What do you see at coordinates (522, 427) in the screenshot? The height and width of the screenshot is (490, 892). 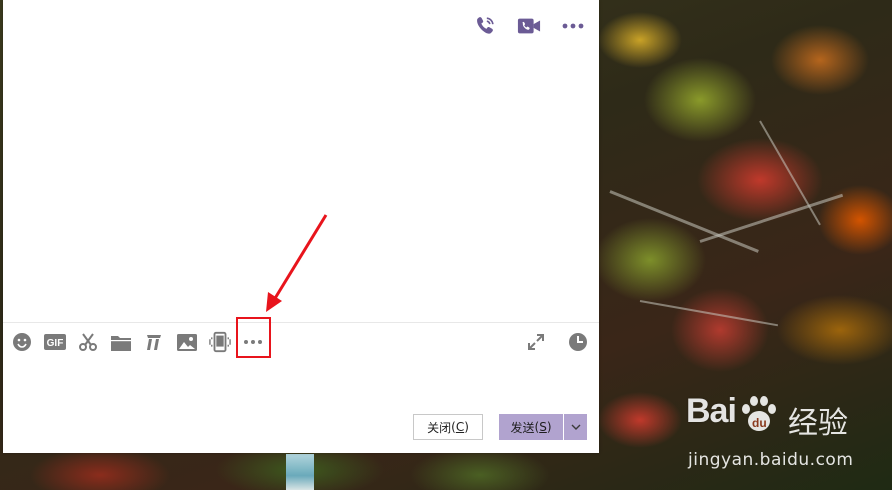 I see `send-button-label: 发送` at bounding box center [522, 427].